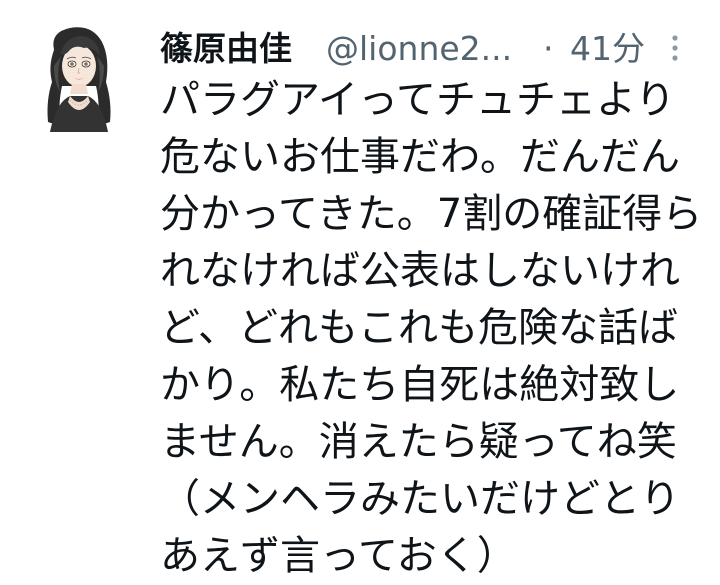  Describe the element at coordinates (226, 49) in the screenshot. I see `display-name: 篠原由佳` at that location.